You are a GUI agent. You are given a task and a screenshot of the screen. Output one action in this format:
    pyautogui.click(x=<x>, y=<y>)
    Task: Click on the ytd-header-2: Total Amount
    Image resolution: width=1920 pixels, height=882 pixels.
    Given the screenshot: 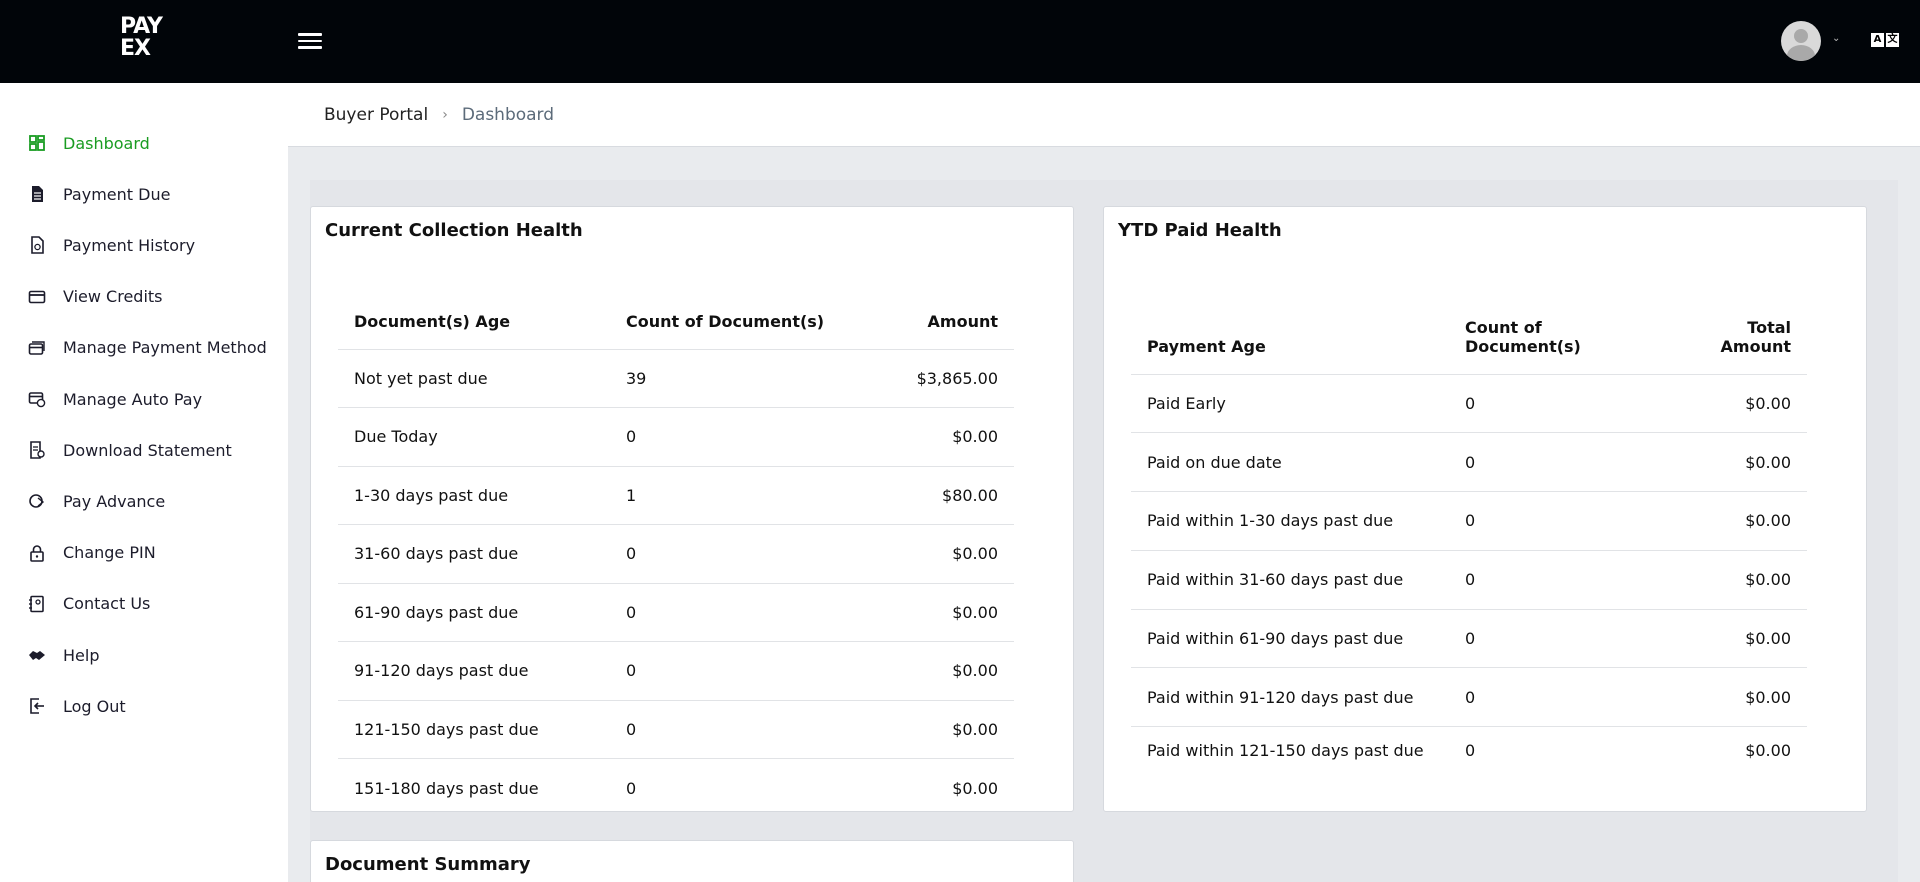 What is the action you would take?
    pyautogui.click(x=1755, y=336)
    